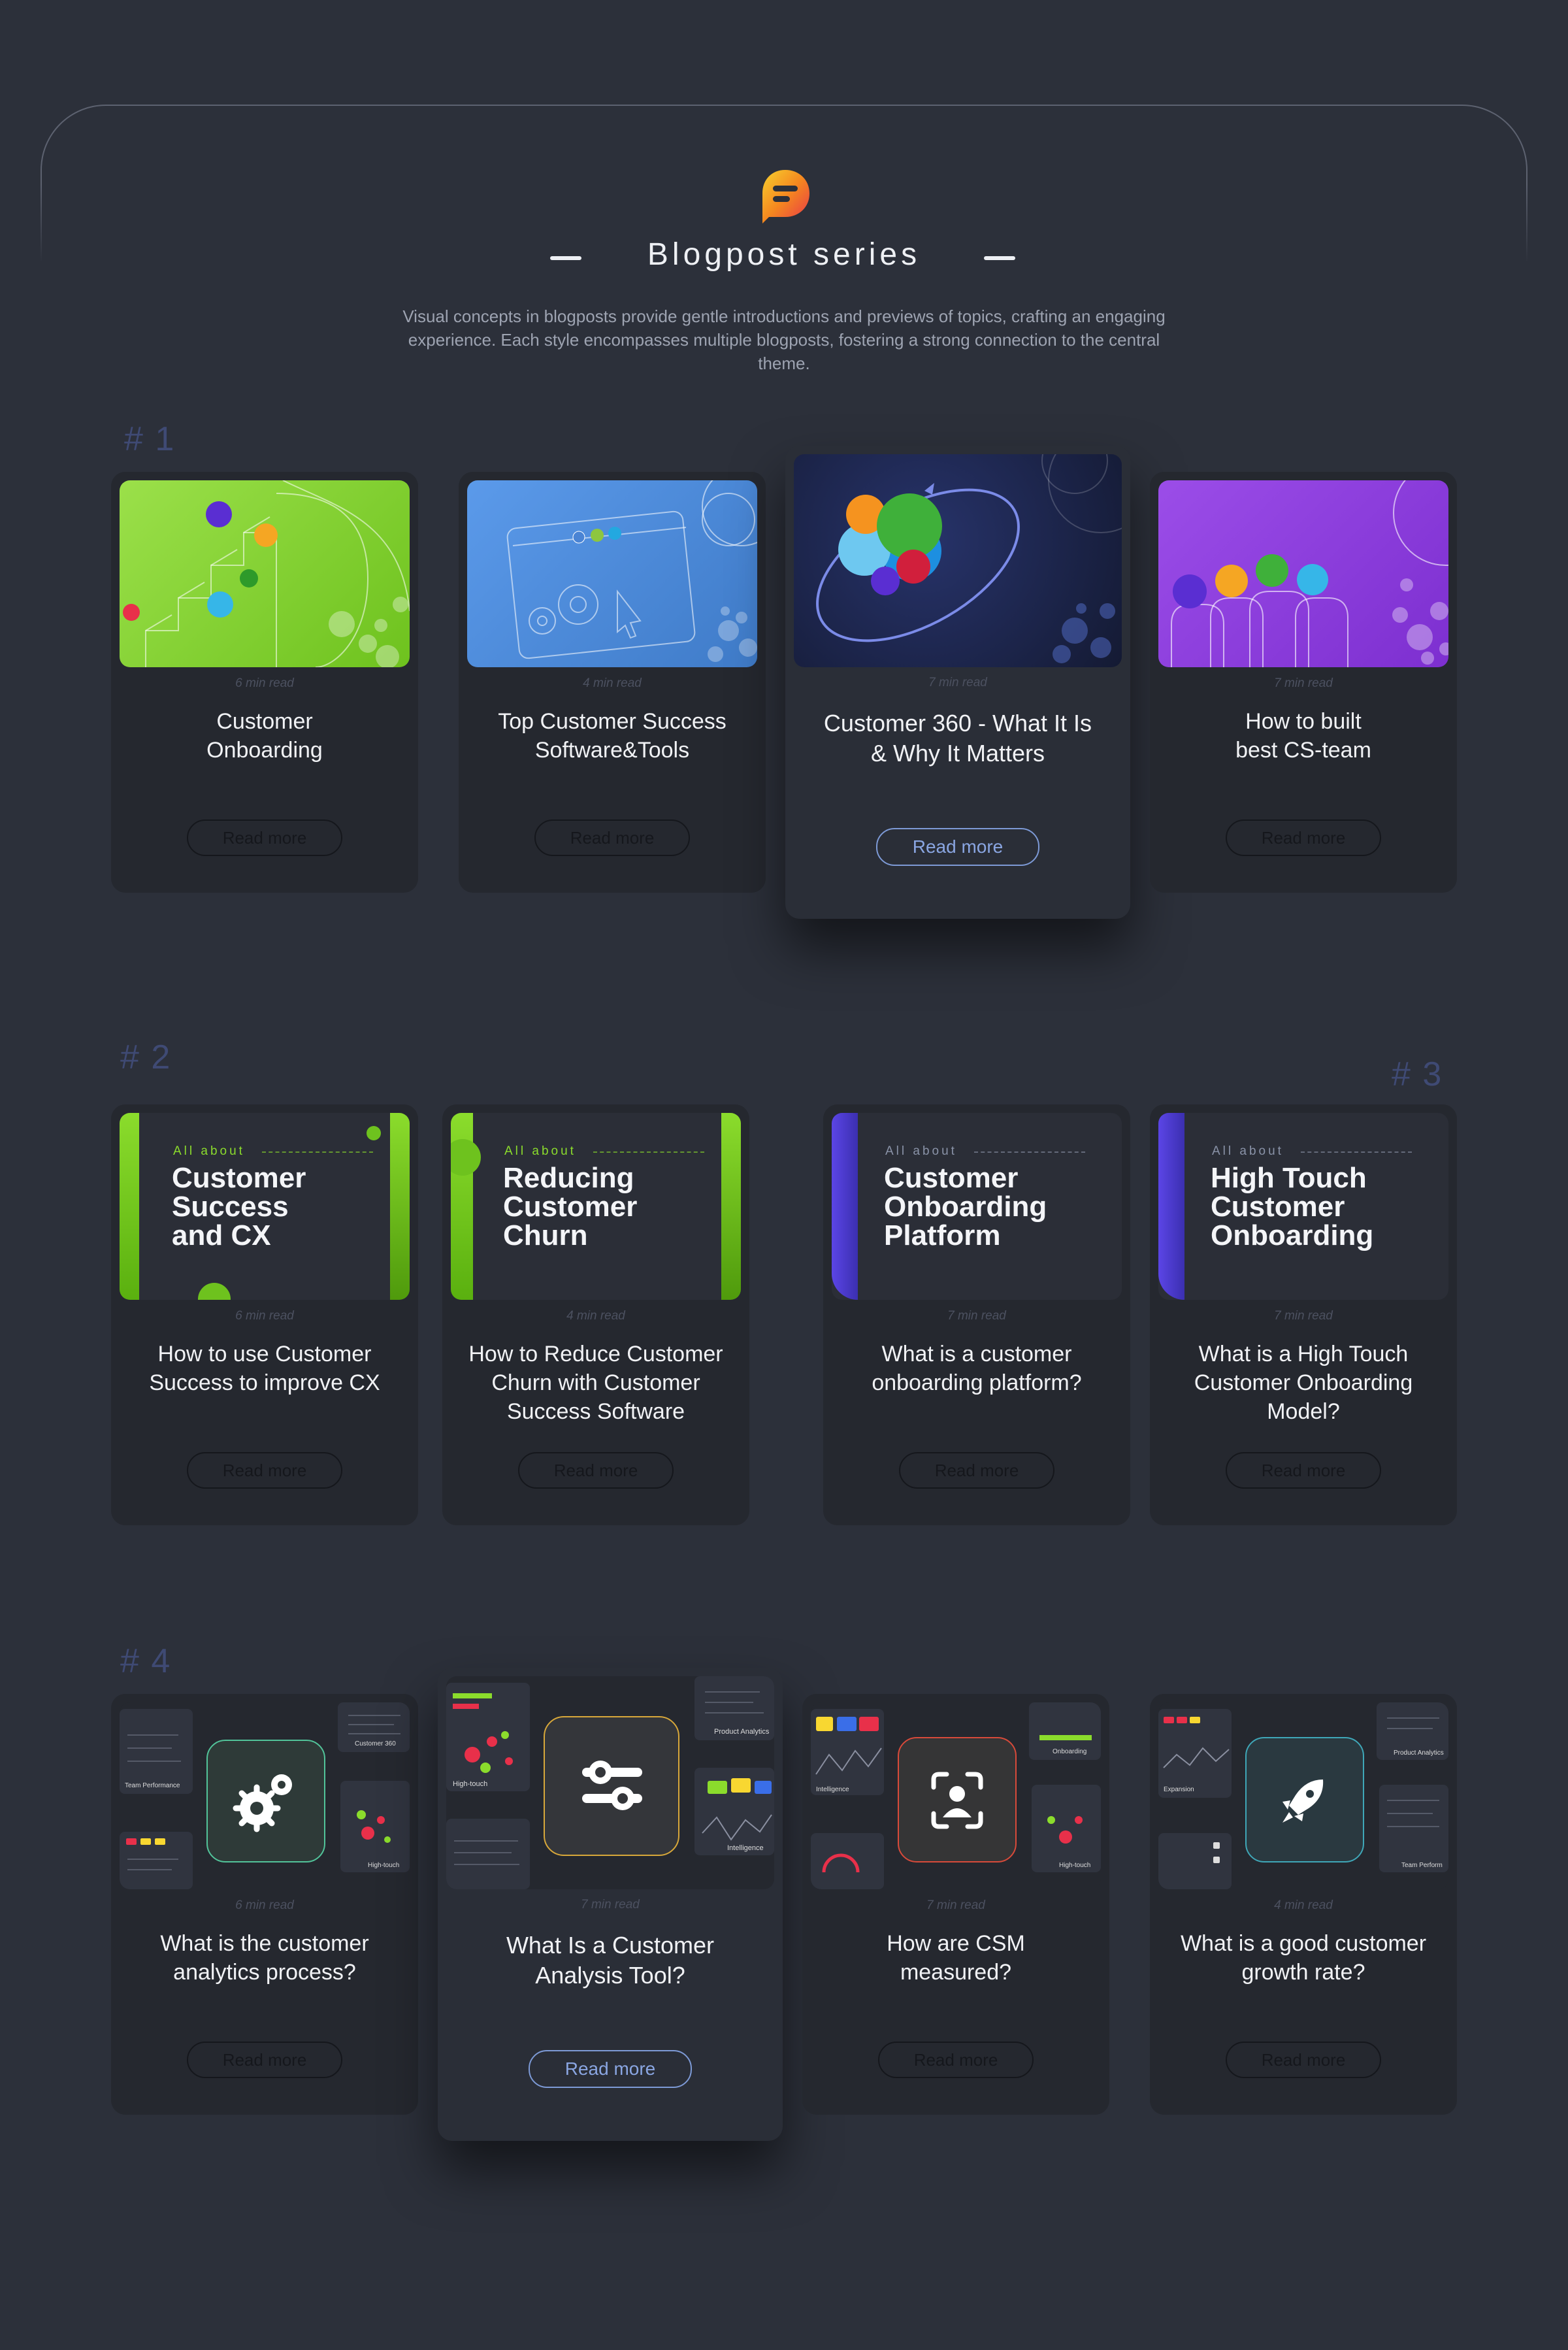 This screenshot has width=1568, height=2350. What do you see at coordinates (239, 1206) in the screenshot?
I see `thumb-title: Customer Success and CX` at bounding box center [239, 1206].